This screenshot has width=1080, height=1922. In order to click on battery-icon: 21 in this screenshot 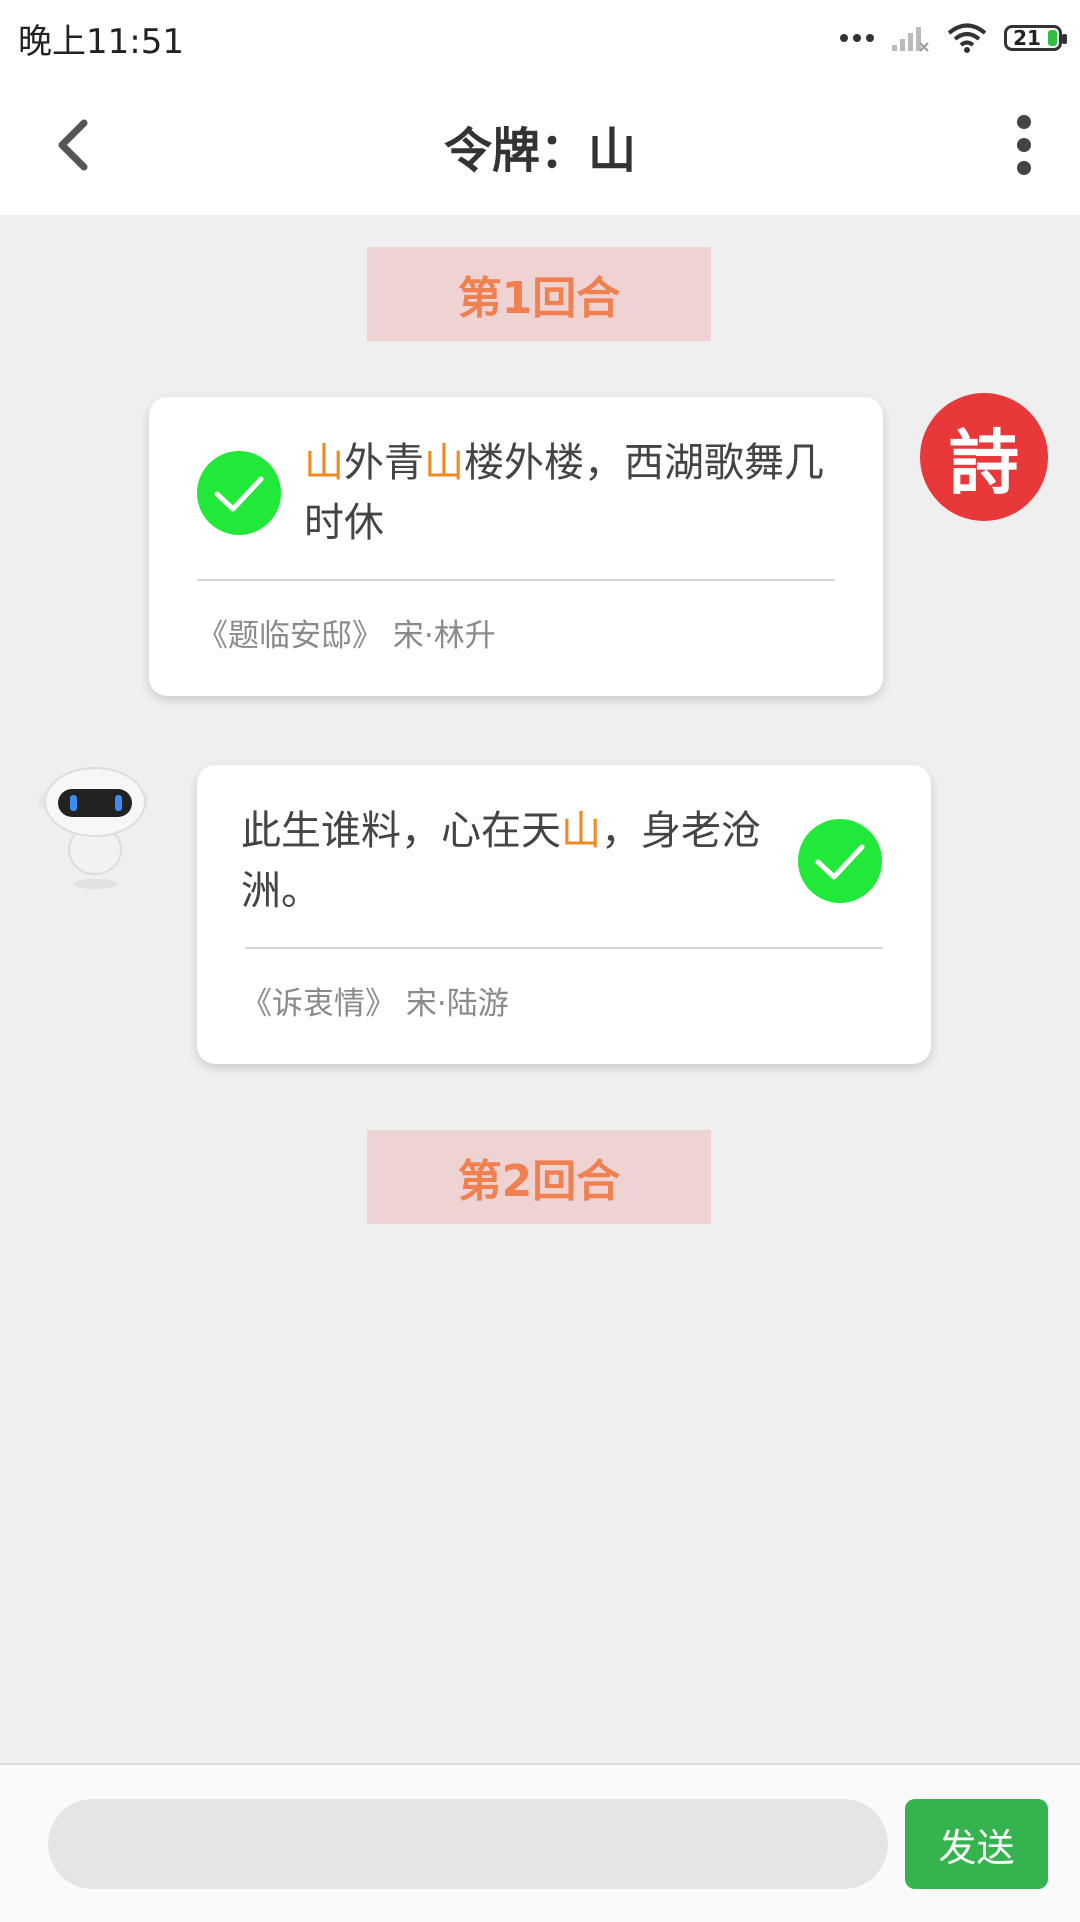, I will do `click(1035, 38)`.